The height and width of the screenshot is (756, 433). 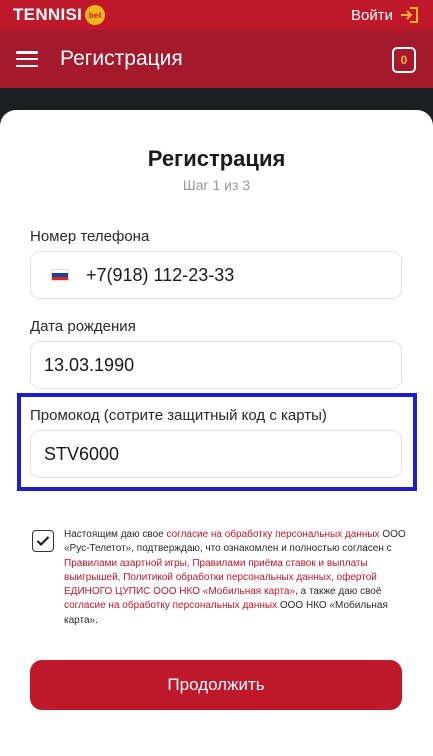 I want to click on consent-checkbox, so click(x=43, y=541).